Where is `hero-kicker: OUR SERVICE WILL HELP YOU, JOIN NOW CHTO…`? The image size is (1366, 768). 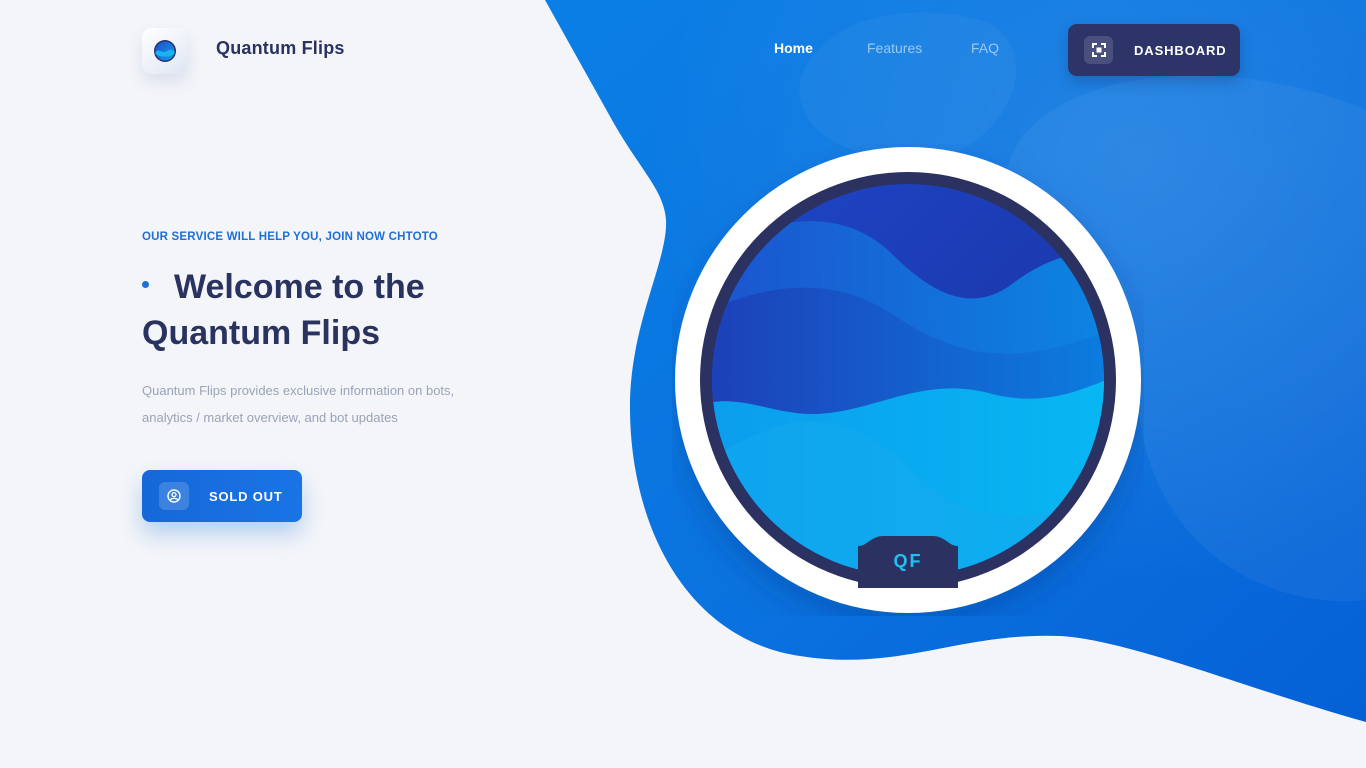 hero-kicker: OUR SERVICE WILL HELP YOU, JOIN NOW CHTO… is located at coordinates (290, 237).